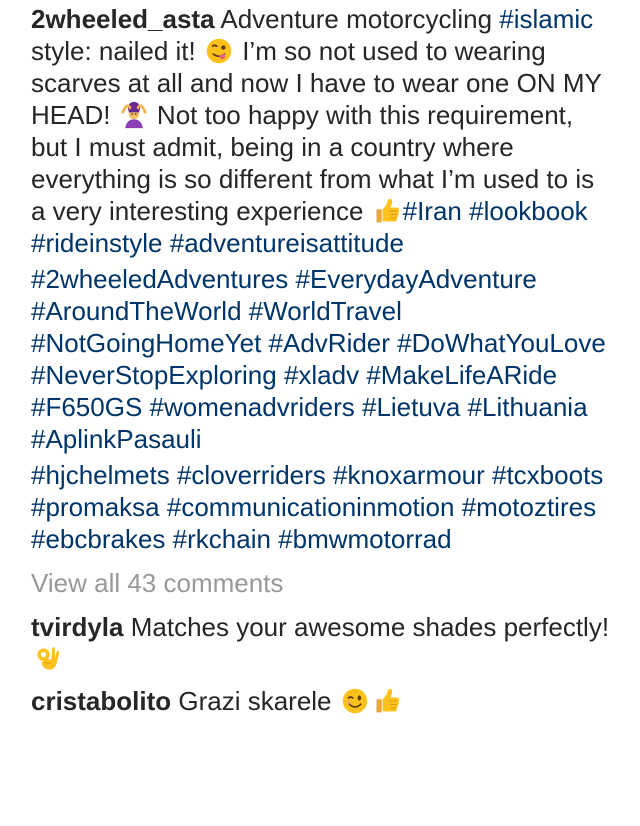 The height and width of the screenshot is (826, 640). Describe the element at coordinates (311, 507) in the screenshot. I see `hashtag-link: #communicationinmotion` at that location.